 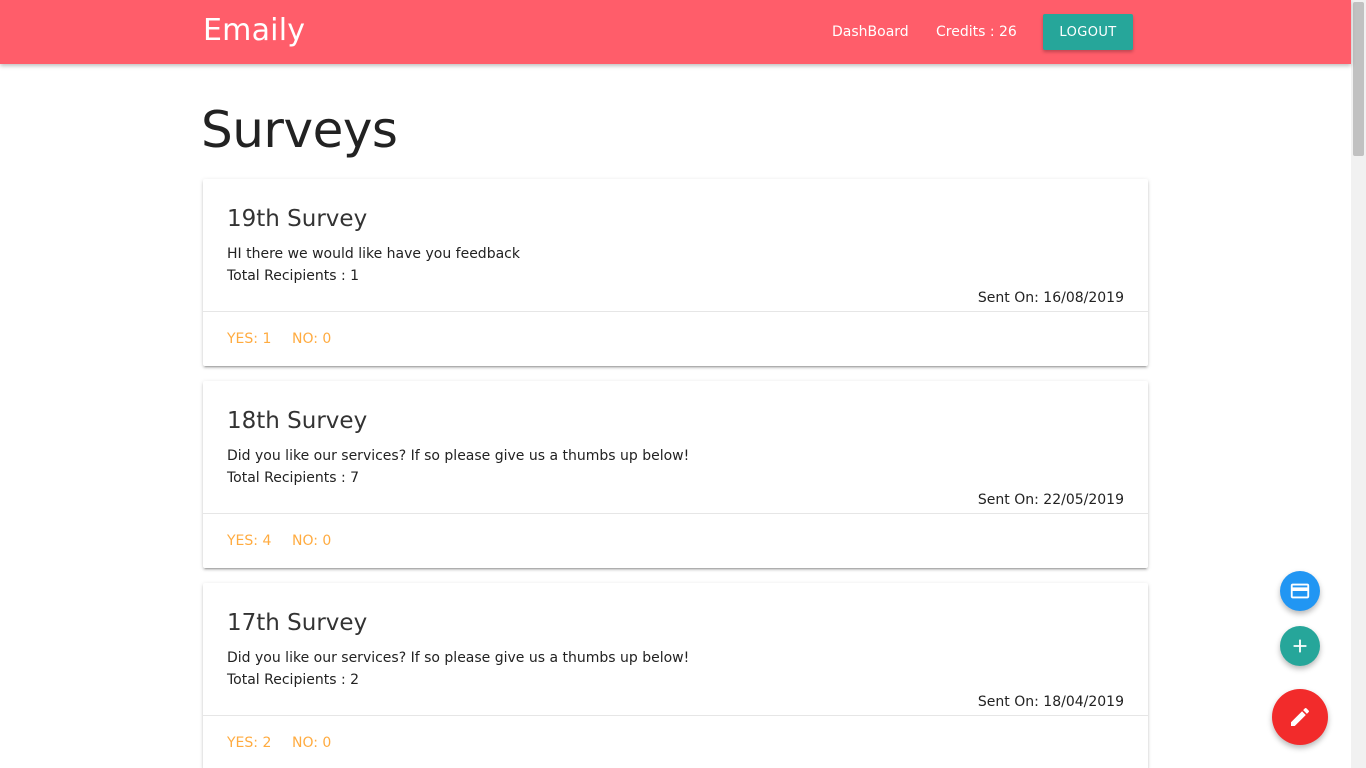 What do you see at coordinates (1050, 702) in the screenshot?
I see `survey-sent-date: Sent On: 18/04/2019` at bounding box center [1050, 702].